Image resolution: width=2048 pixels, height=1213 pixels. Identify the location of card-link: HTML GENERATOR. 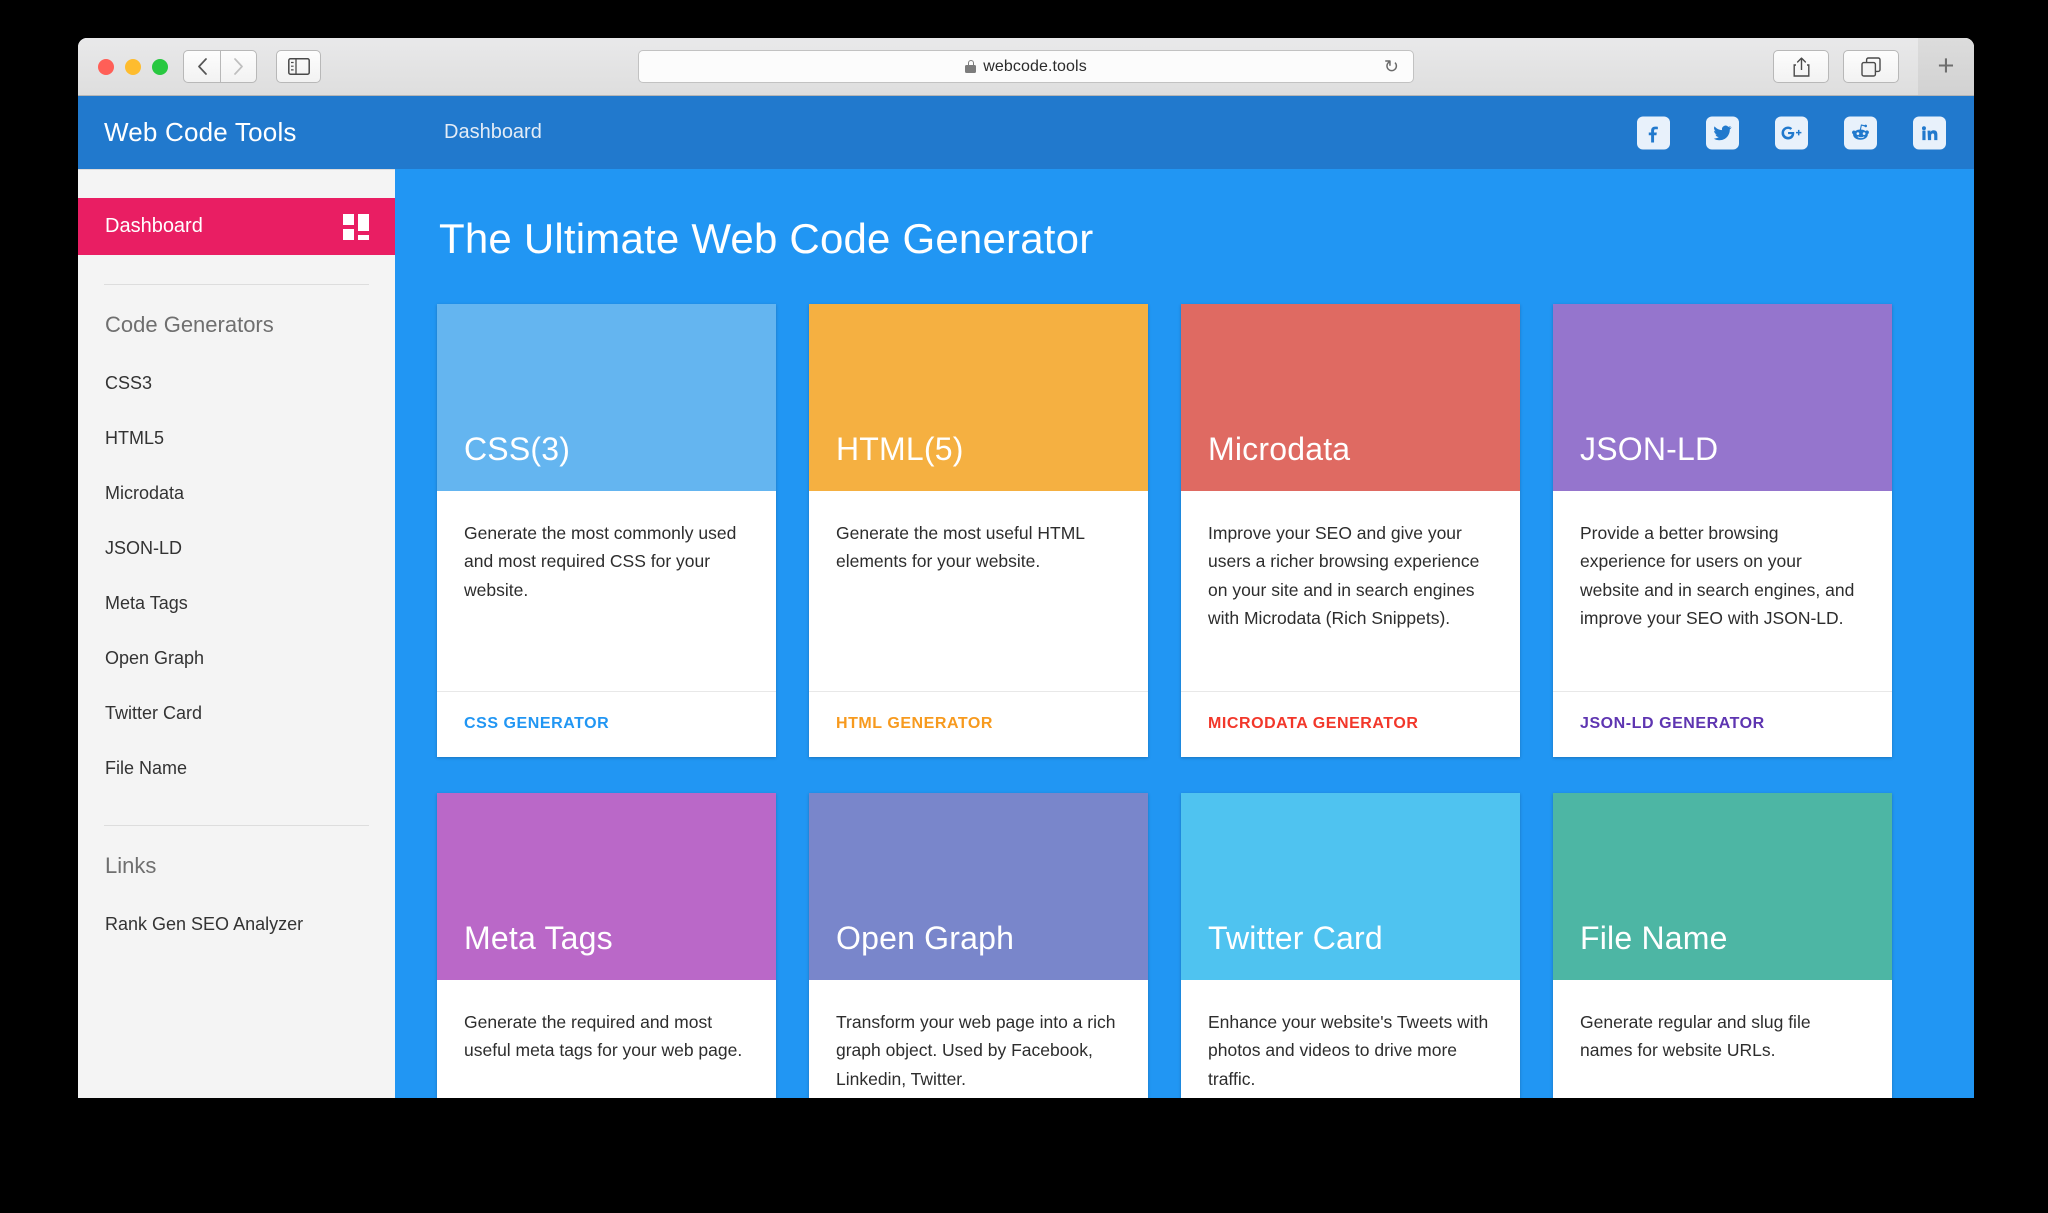
(978, 724).